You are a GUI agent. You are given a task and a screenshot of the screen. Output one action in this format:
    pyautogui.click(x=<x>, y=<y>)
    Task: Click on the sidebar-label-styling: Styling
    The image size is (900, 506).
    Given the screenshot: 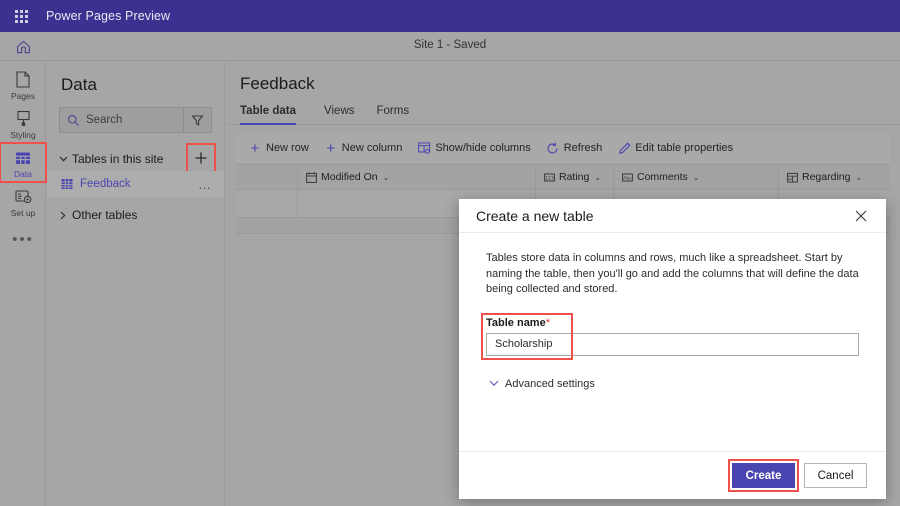 What is the action you would take?
    pyautogui.click(x=23, y=135)
    